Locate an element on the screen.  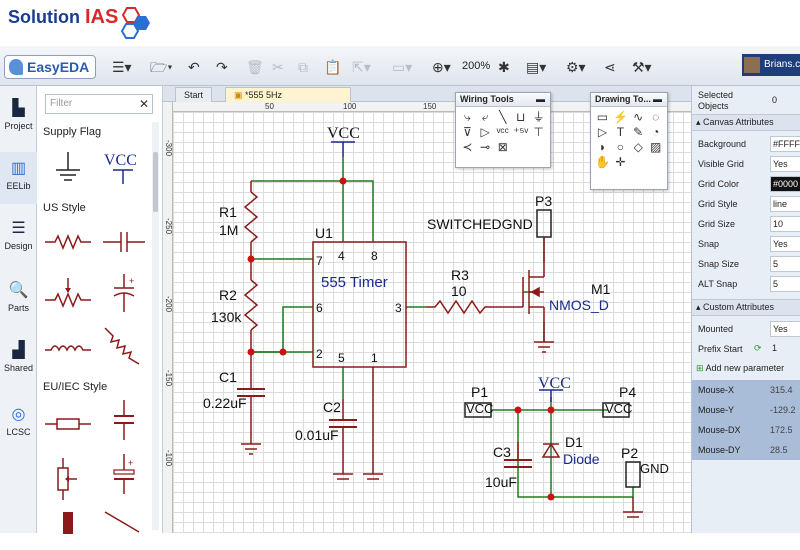
text-tool-icon: T is located at coordinates (620, 132).